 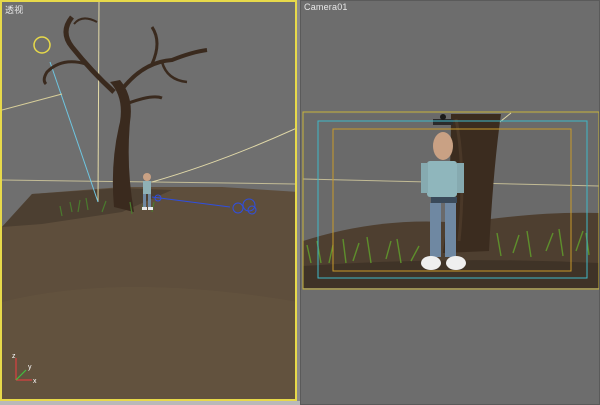 I want to click on svg-text: y, so click(x=30, y=367).